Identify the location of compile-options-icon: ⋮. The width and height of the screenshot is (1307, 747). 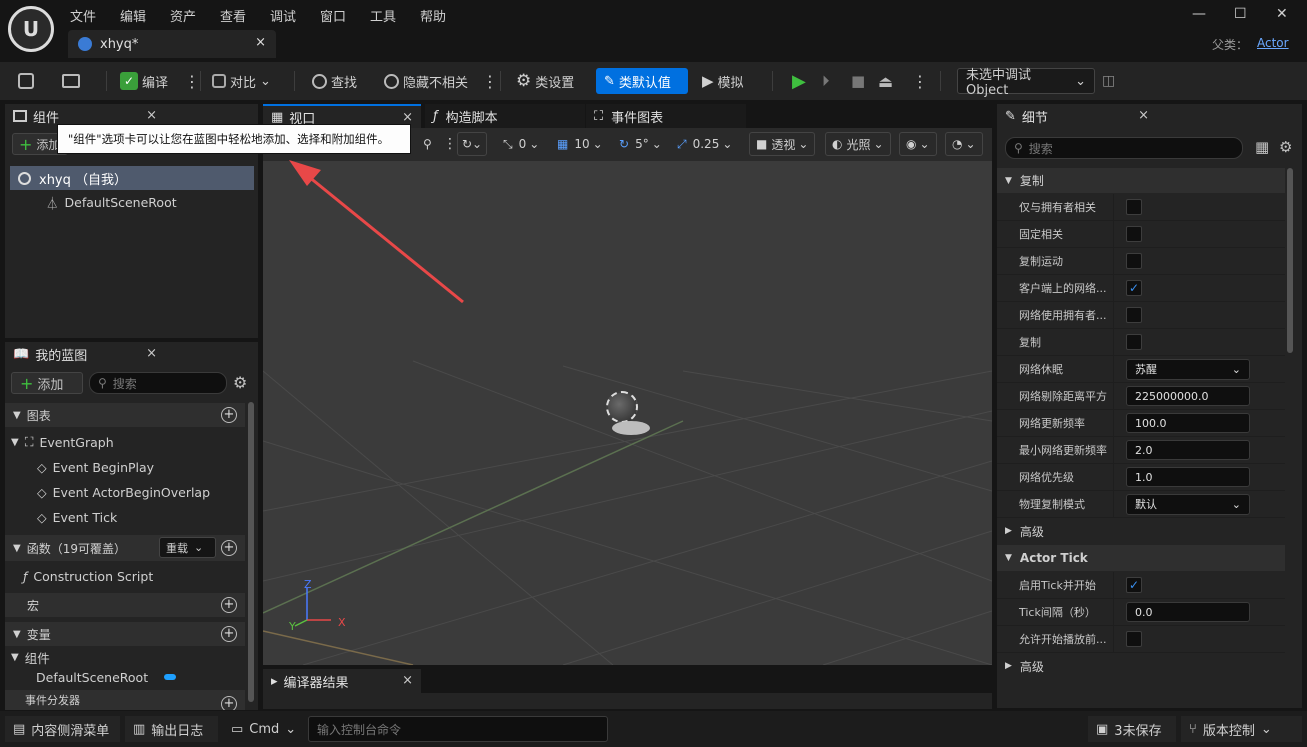
(192, 81).